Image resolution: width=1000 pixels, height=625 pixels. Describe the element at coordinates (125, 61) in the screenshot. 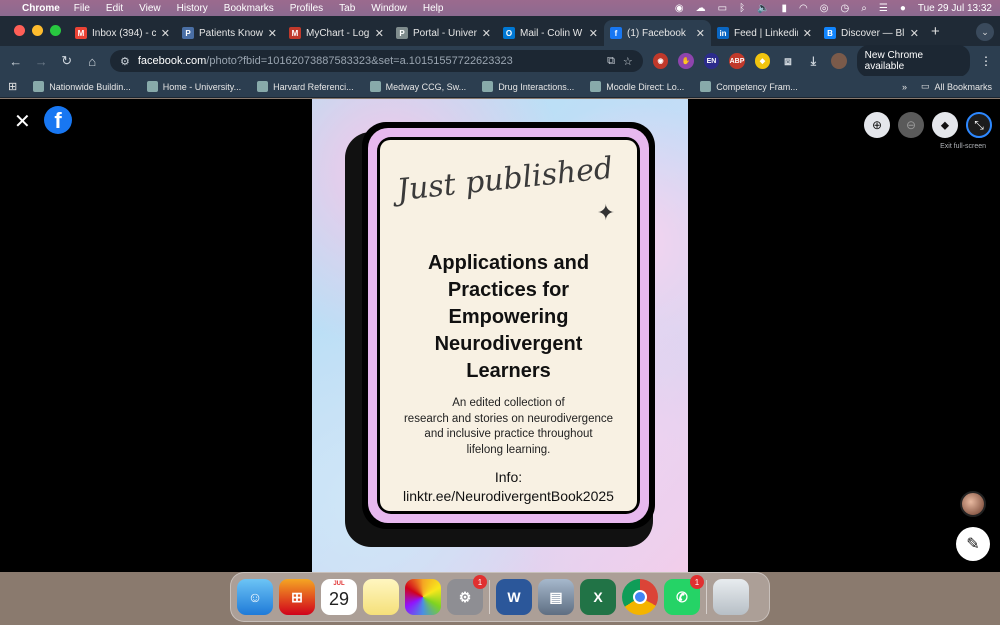

I see `site-info-icon: ⚙` at that location.